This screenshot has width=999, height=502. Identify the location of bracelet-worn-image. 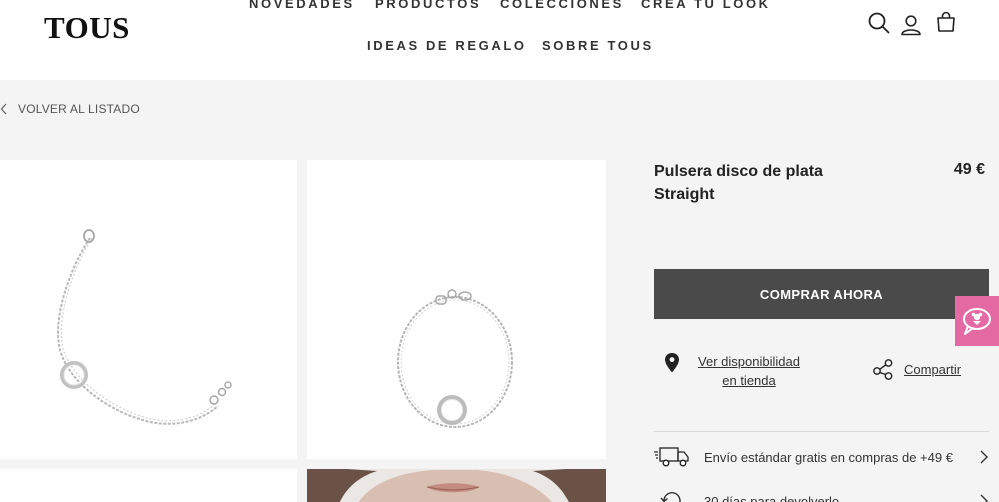
(455, 358).